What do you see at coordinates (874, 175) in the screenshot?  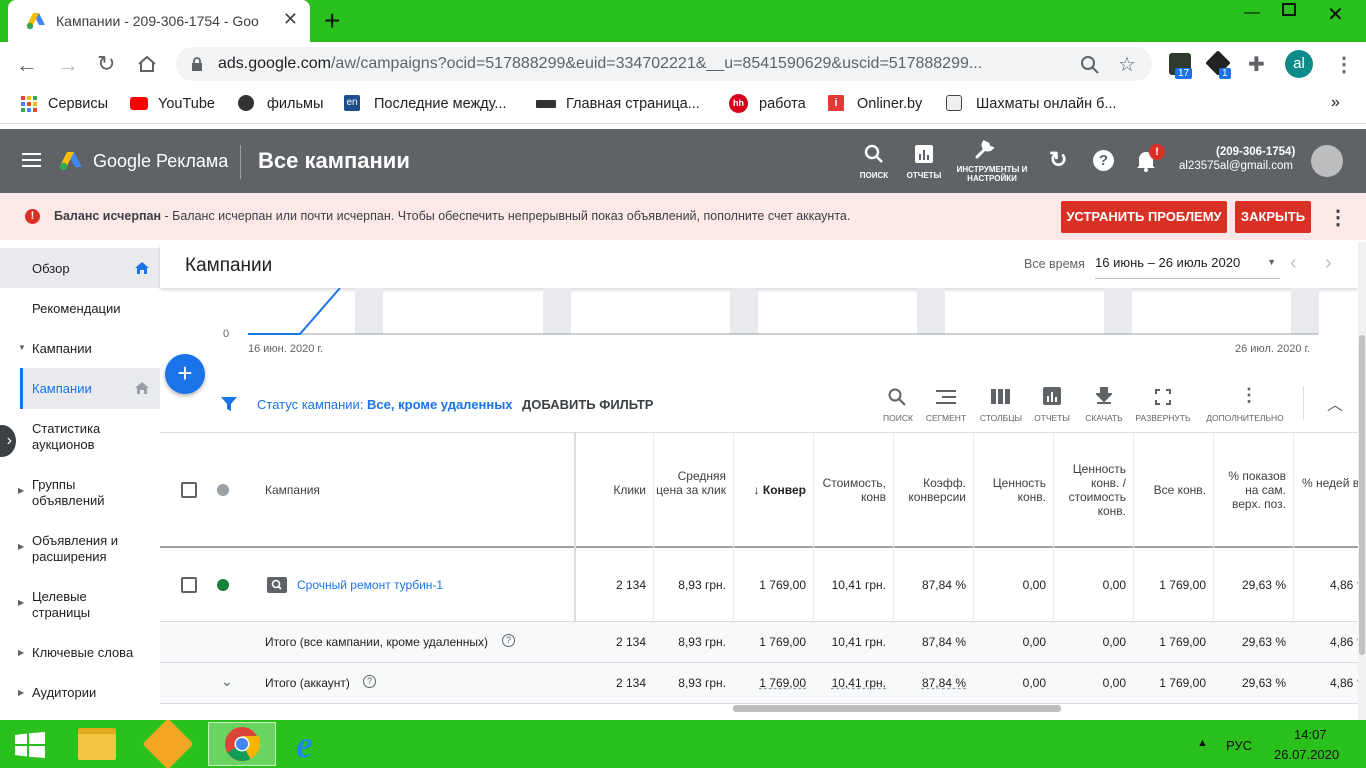 I see `header-search-button: ПОИСК` at bounding box center [874, 175].